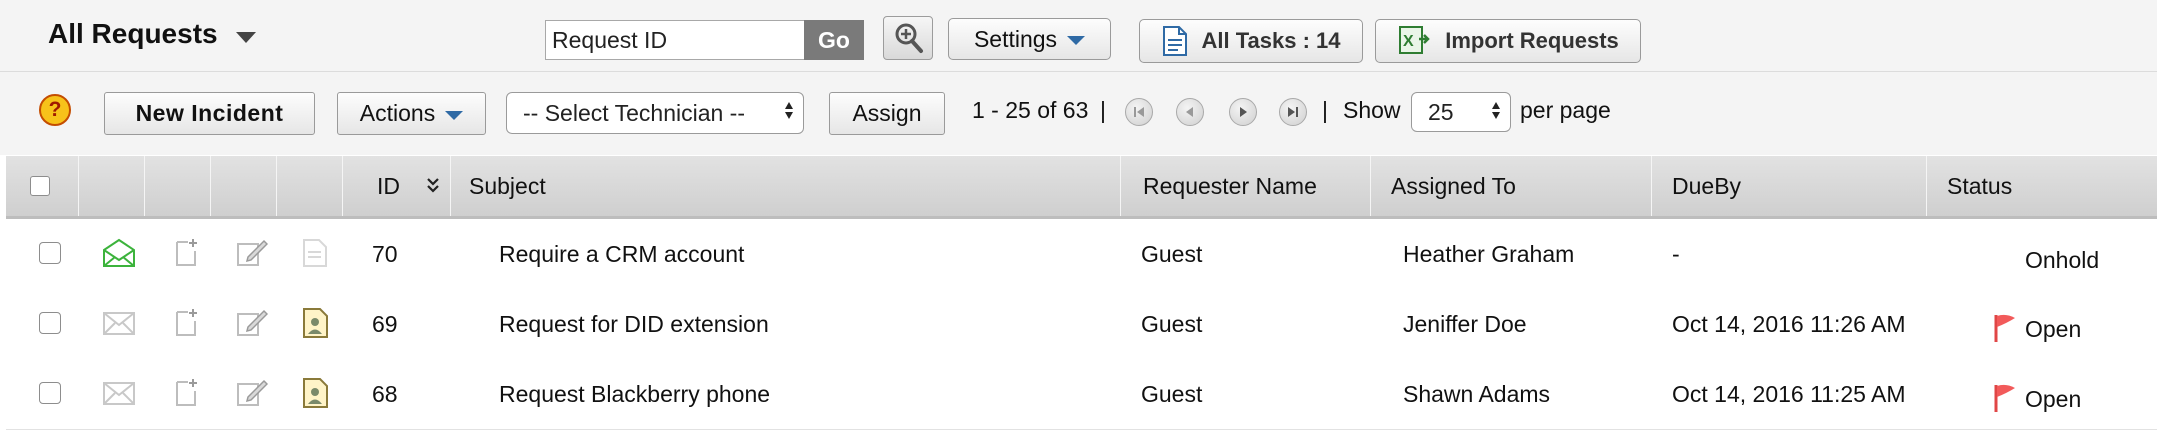 The height and width of the screenshot is (434, 2157). What do you see at coordinates (388, 185) in the screenshot?
I see `column-id-label: ID` at bounding box center [388, 185].